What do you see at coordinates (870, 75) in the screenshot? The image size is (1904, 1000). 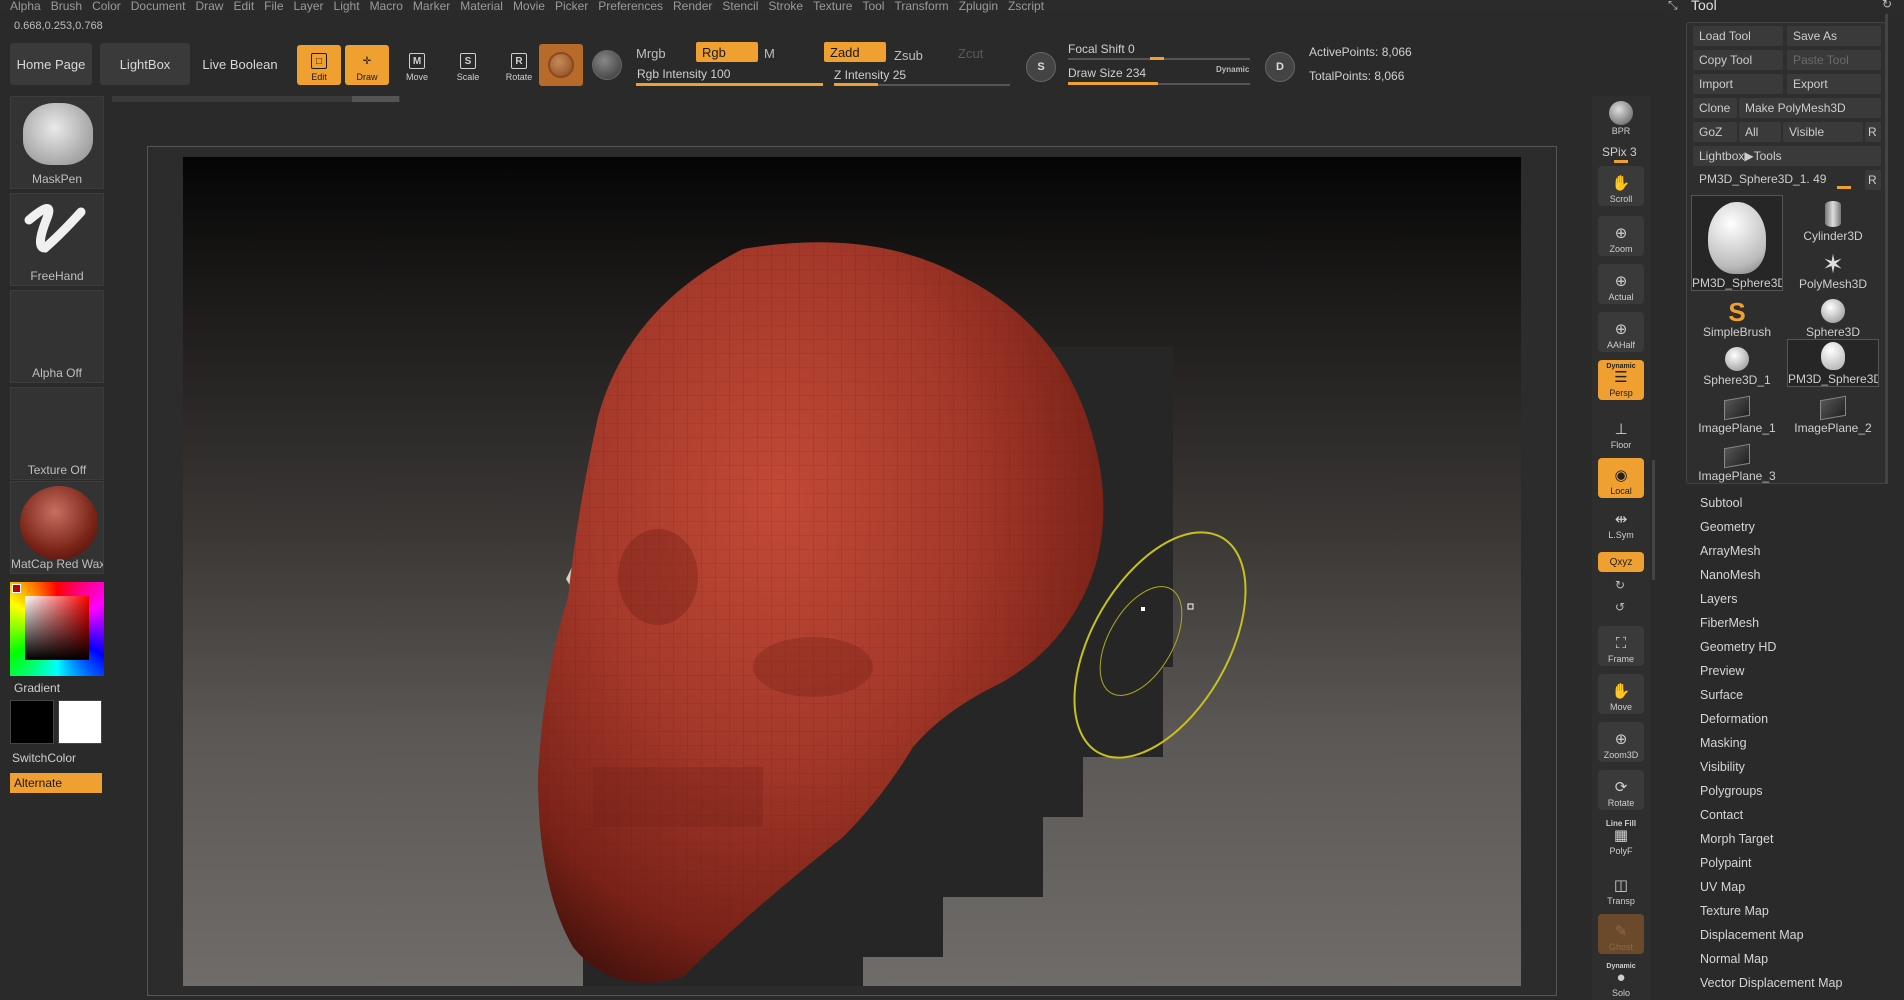 I see `z-intensity-slider: Z Intensity 25` at bounding box center [870, 75].